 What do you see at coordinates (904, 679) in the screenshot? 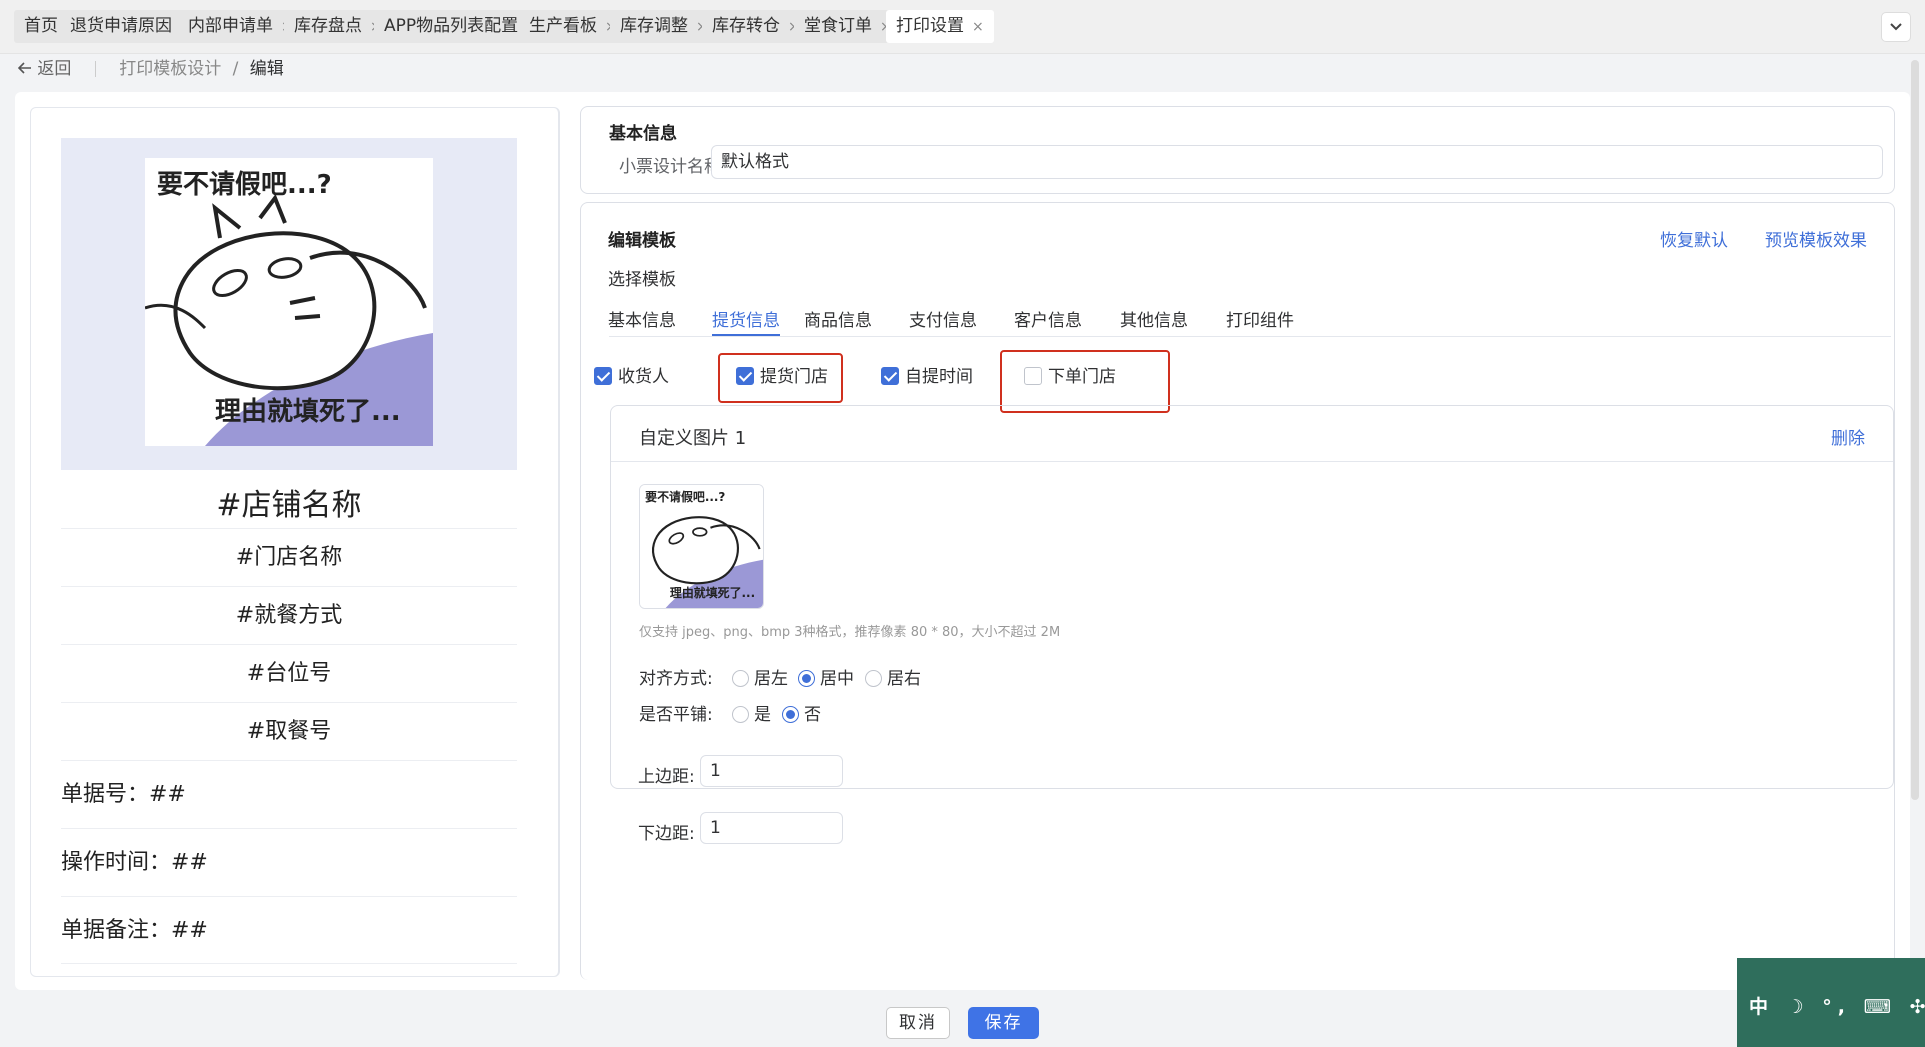
I see `radio-label: 居右` at bounding box center [904, 679].